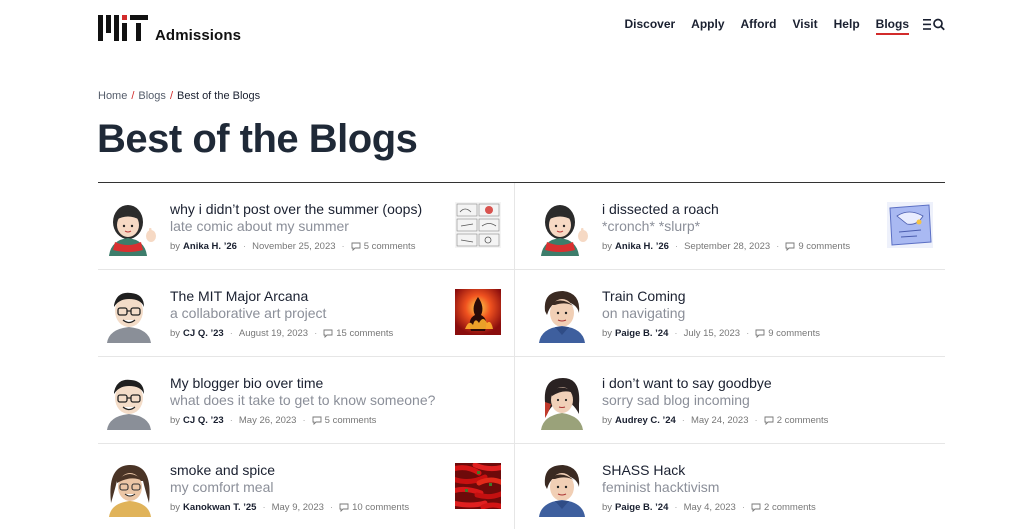 This screenshot has width=1024, height=529. I want to click on post-subtitle: sorry sad blog incoming, so click(676, 400).